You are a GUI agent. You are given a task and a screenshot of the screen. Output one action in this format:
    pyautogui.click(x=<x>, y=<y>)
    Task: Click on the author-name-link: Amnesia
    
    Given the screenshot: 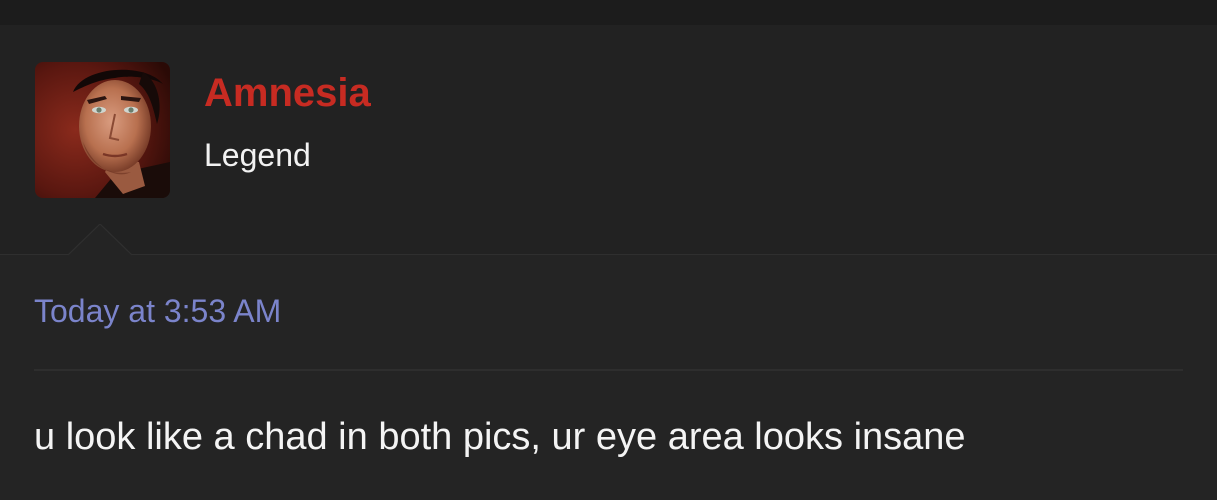 What is the action you would take?
    pyautogui.click(x=287, y=93)
    